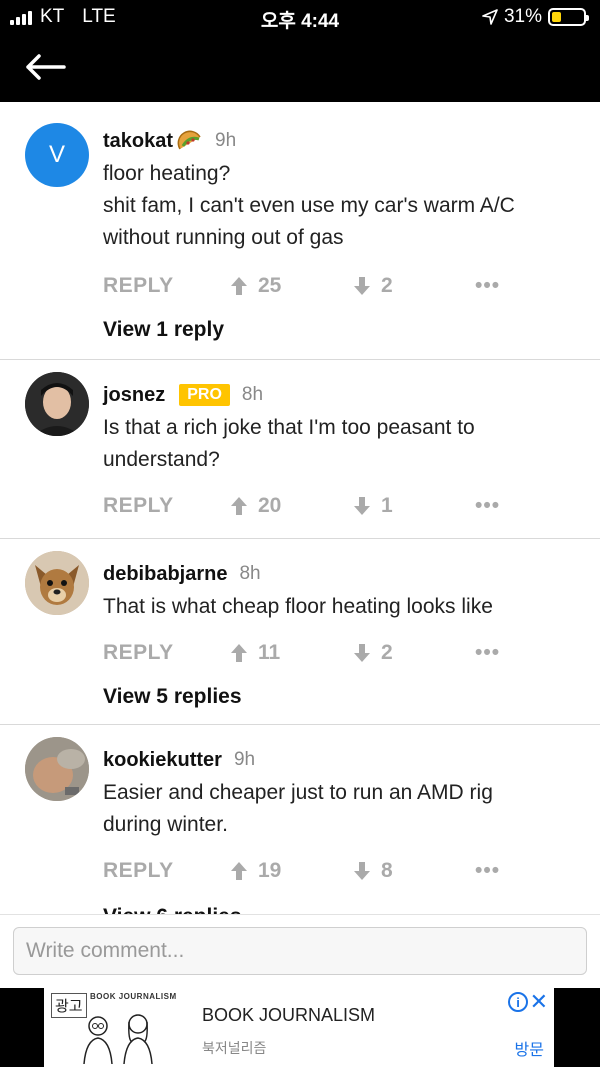  I want to click on avatar-initial: V, so click(56, 154).